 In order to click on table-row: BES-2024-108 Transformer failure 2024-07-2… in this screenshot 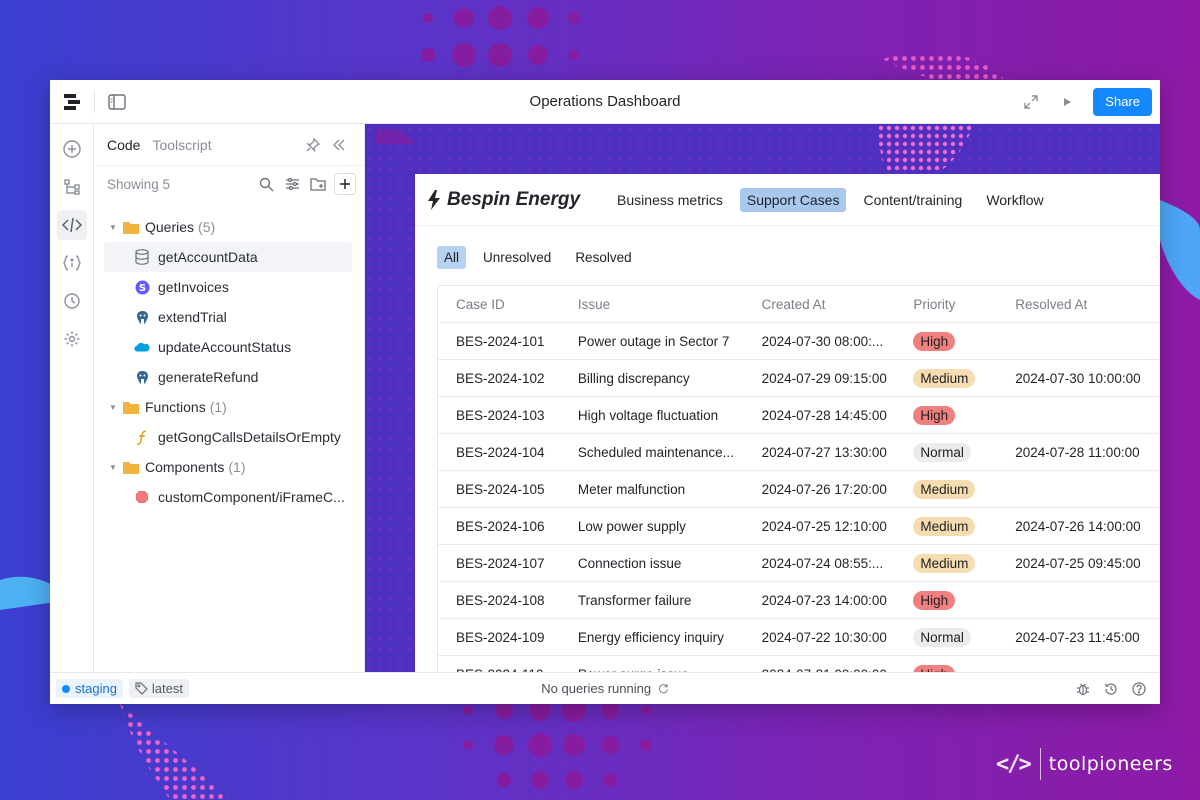, I will do `click(799, 600)`.